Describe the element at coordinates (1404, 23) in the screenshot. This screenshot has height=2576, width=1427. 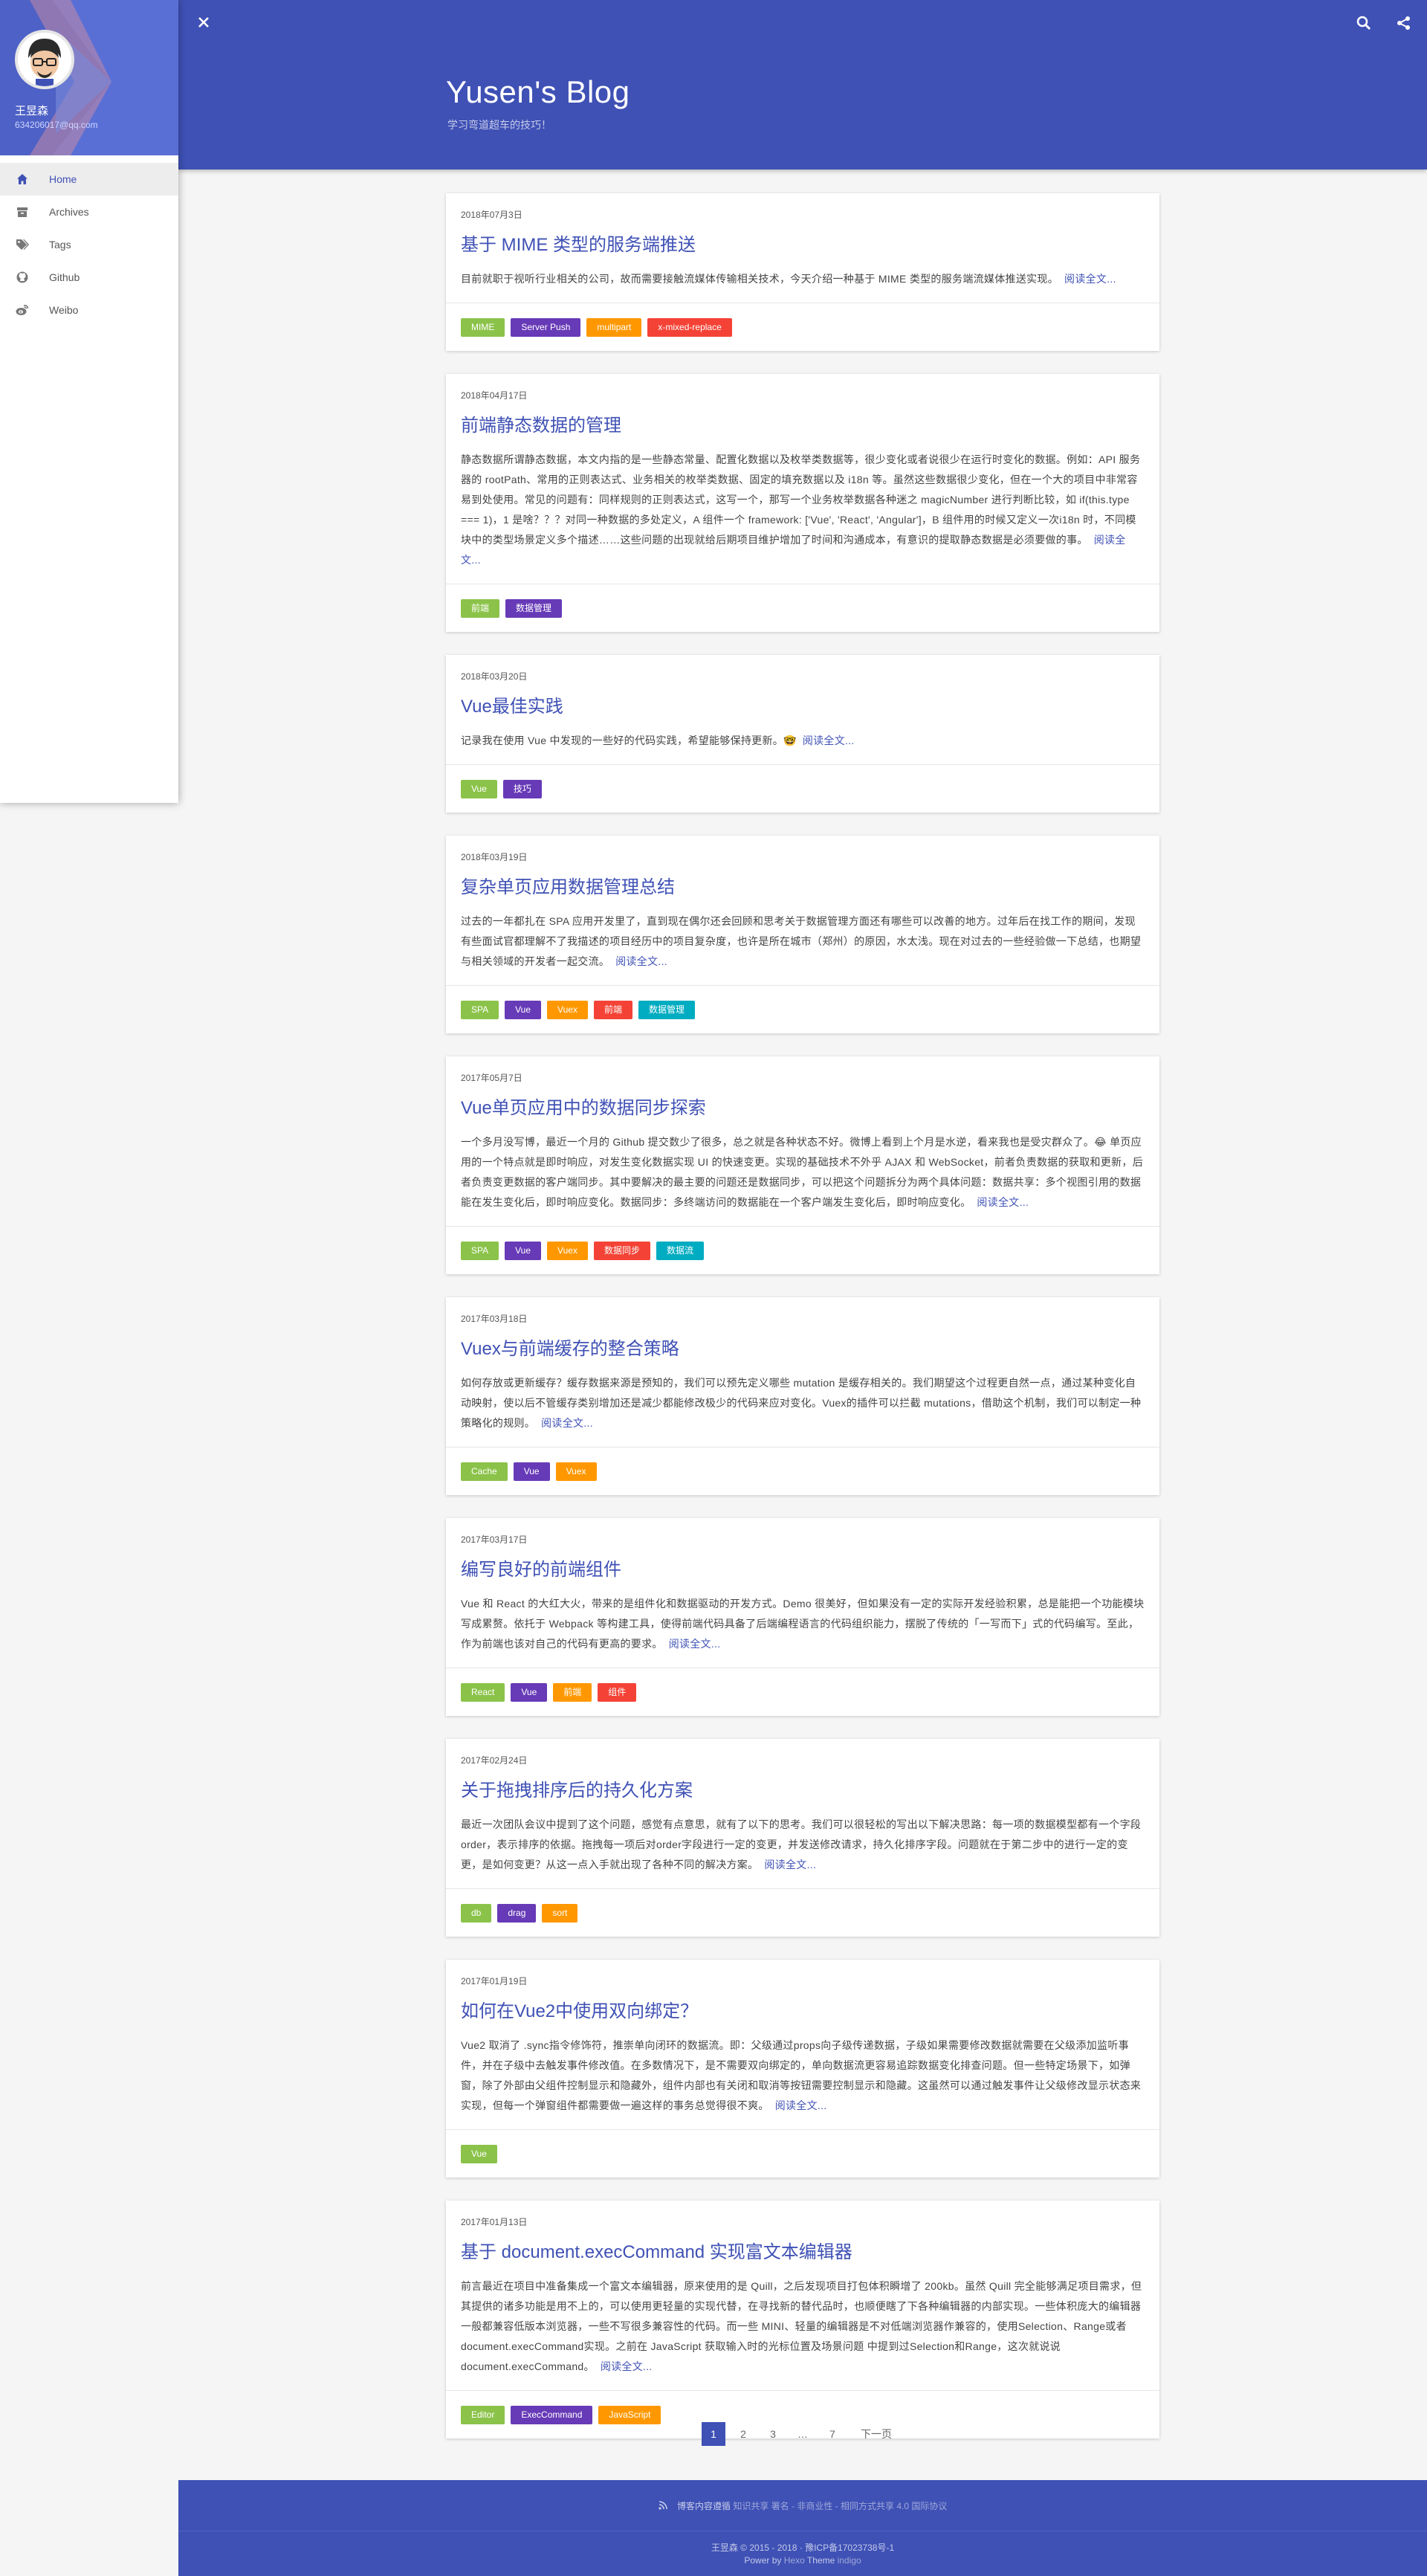
I see `share-button` at that location.